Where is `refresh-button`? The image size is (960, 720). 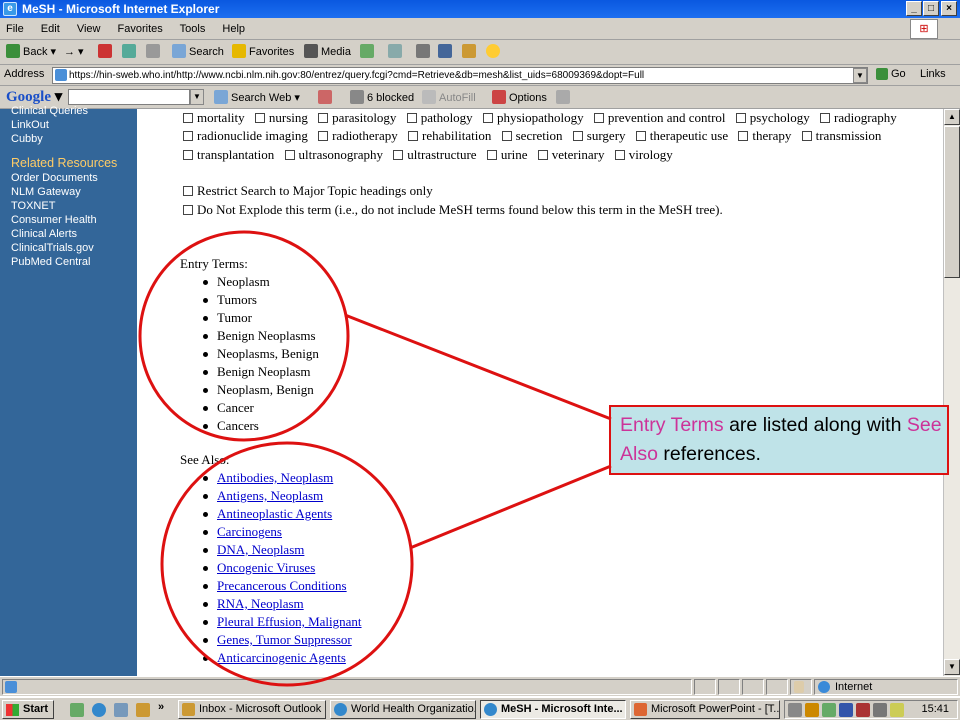
refresh-button is located at coordinates (130, 52).